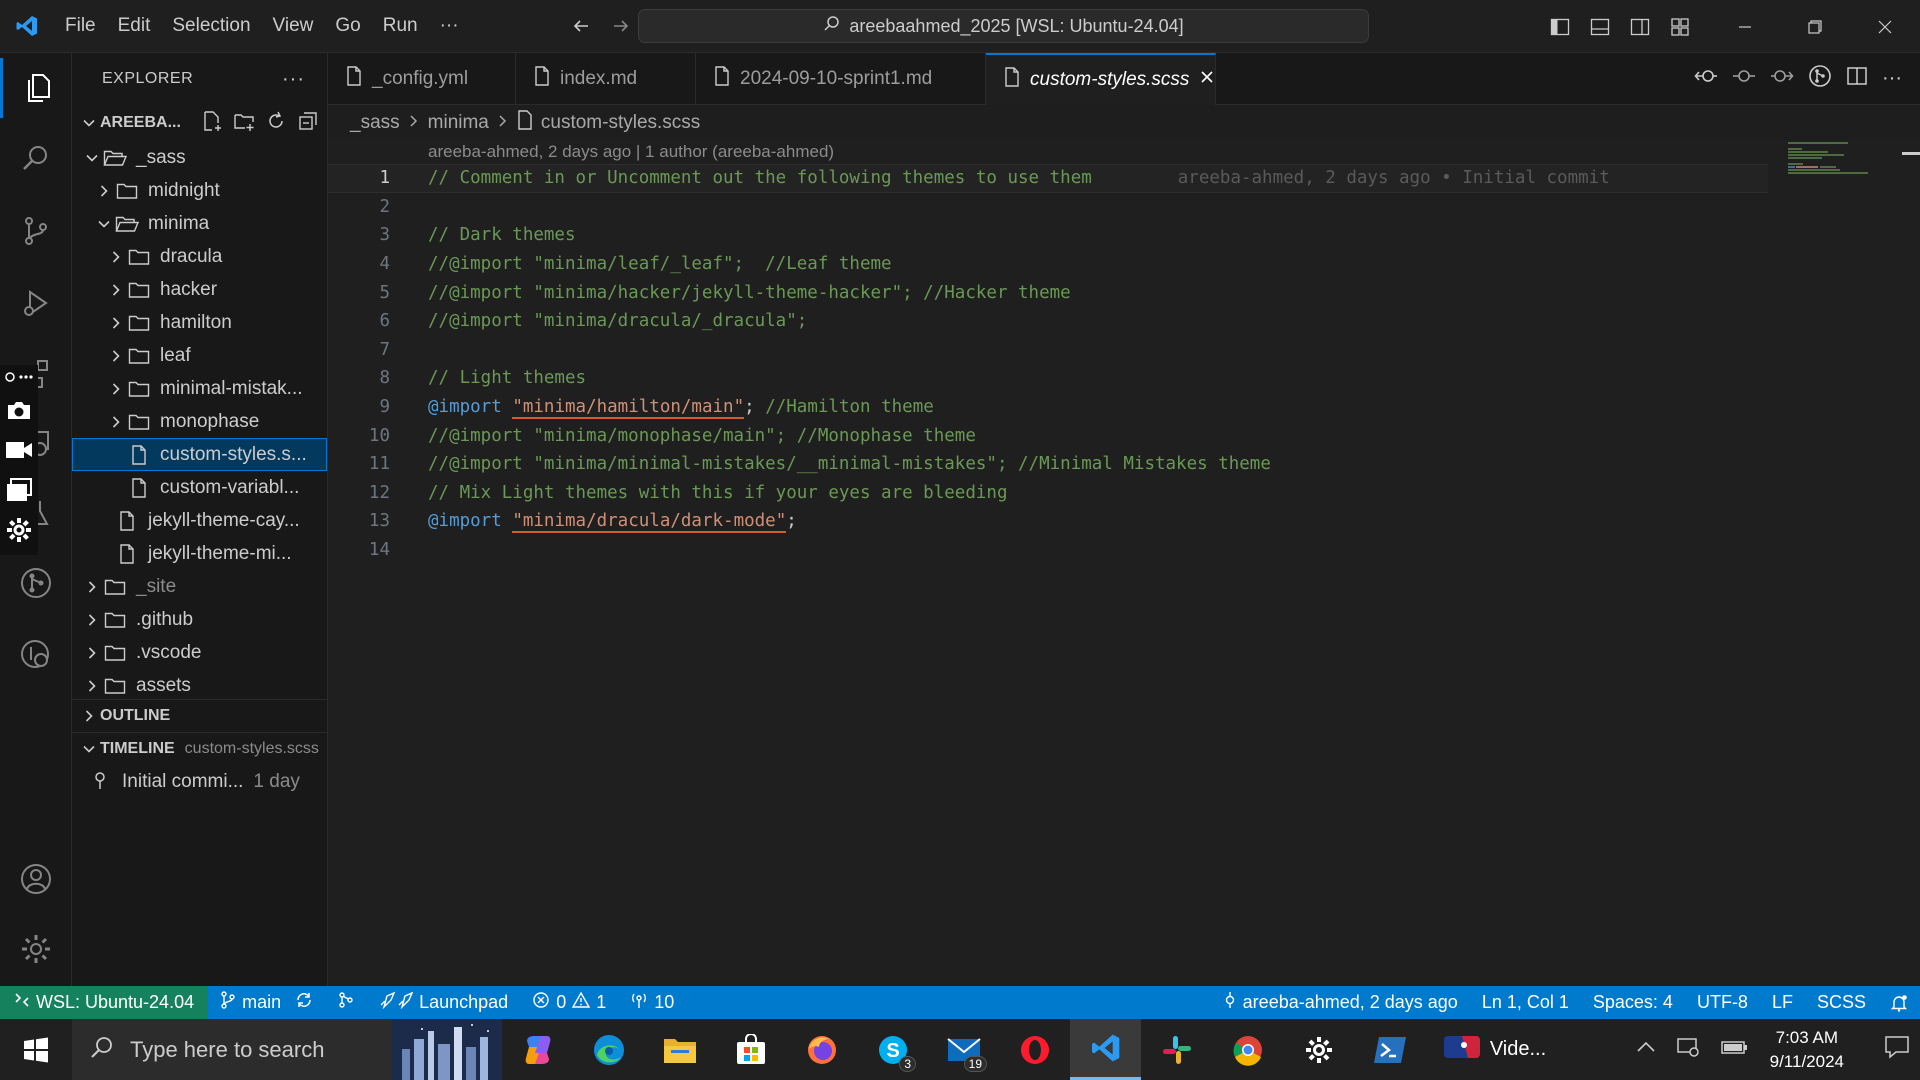  What do you see at coordinates (1048, 521) in the screenshot?
I see `code-line: 13 @import "minima/dracula/dark-mode";` at bounding box center [1048, 521].